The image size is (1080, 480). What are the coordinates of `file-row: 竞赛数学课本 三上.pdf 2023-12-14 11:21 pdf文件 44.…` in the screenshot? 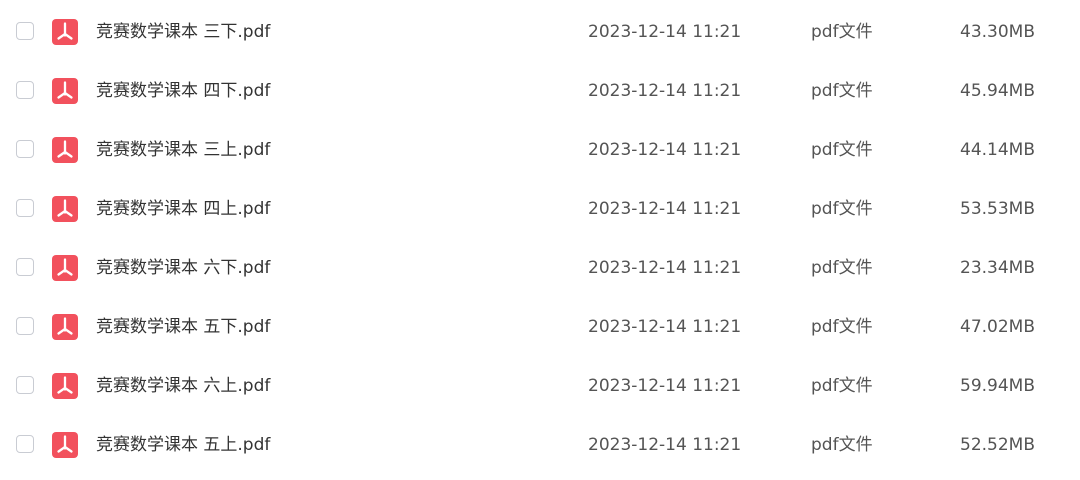 It's located at (540, 149).